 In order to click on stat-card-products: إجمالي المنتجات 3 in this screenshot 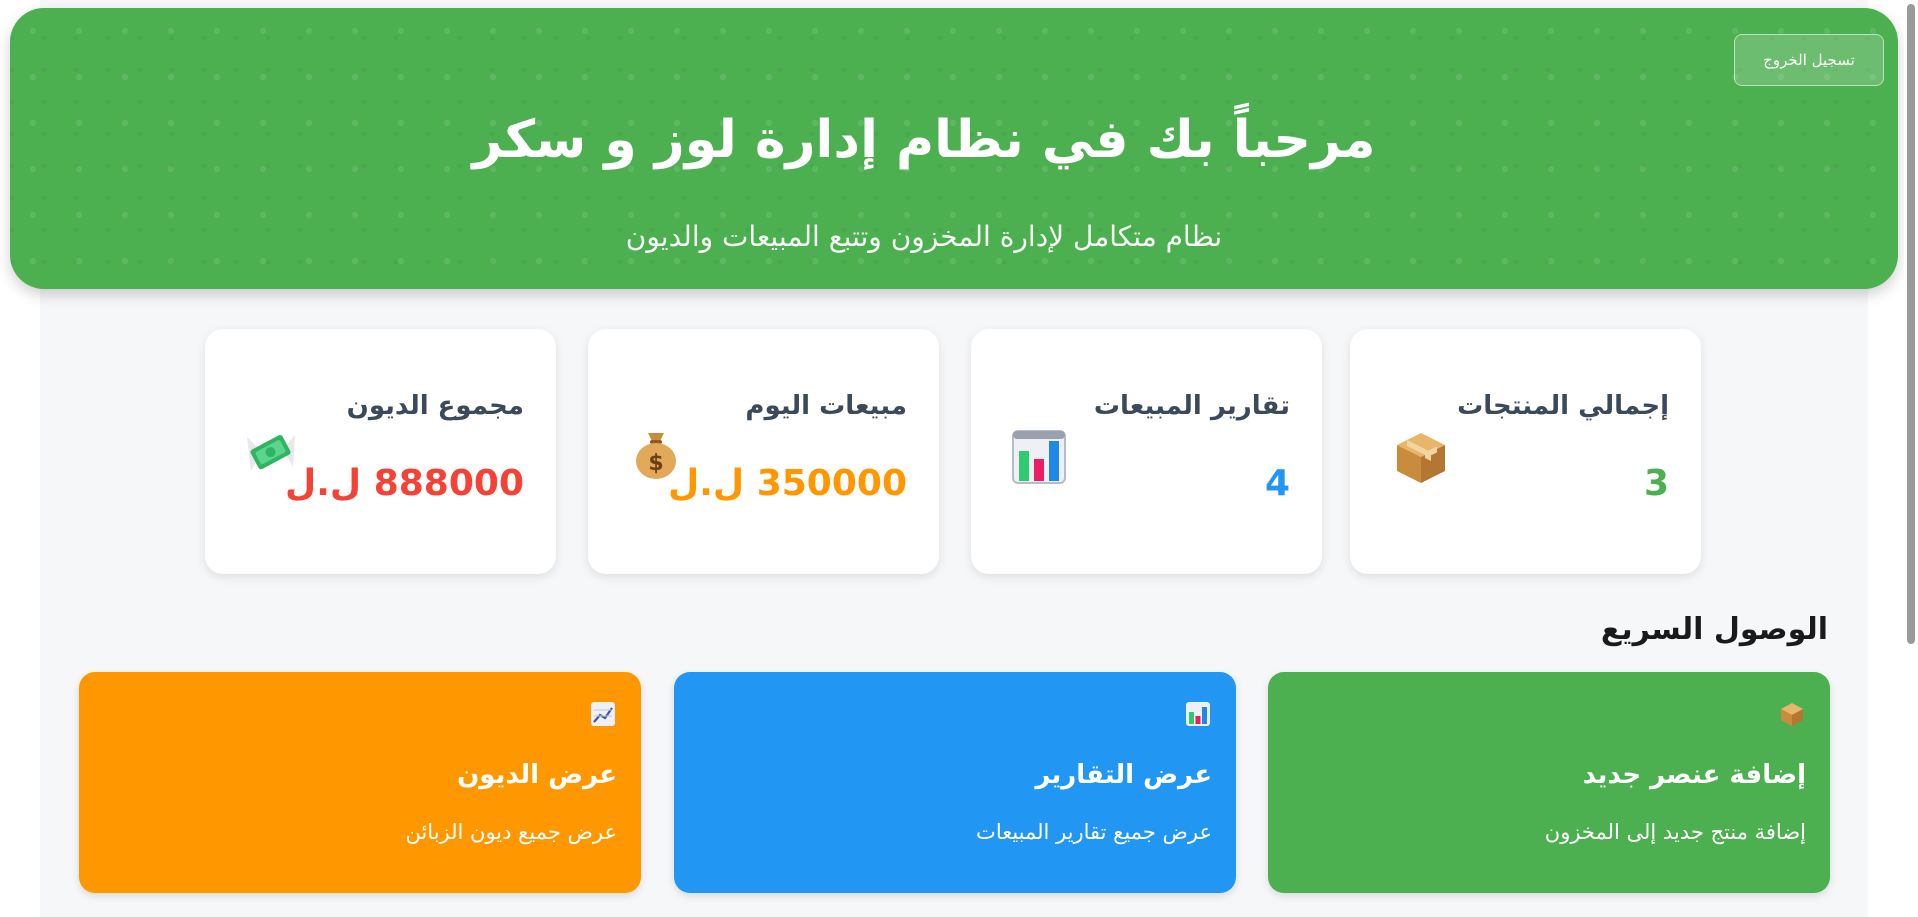, I will do `click(1525, 451)`.